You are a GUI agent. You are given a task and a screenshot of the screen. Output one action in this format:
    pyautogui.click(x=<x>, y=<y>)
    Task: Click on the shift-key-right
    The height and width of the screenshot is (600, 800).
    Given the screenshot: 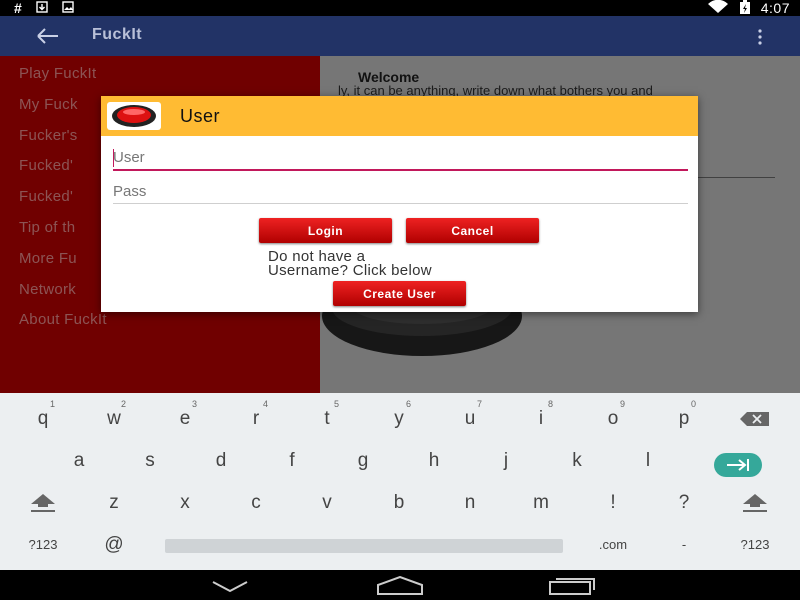 What is the action you would take?
    pyautogui.click(x=755, y=503)
    